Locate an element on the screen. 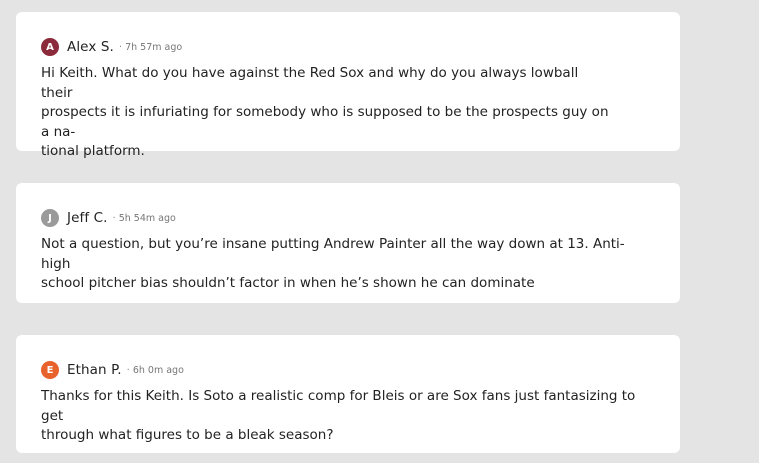 Image resolution: width=759 pixels, height=463 pixels. comment-meta: J Jeff C. · 5h 54m ago is located at coordinates (108, 218).